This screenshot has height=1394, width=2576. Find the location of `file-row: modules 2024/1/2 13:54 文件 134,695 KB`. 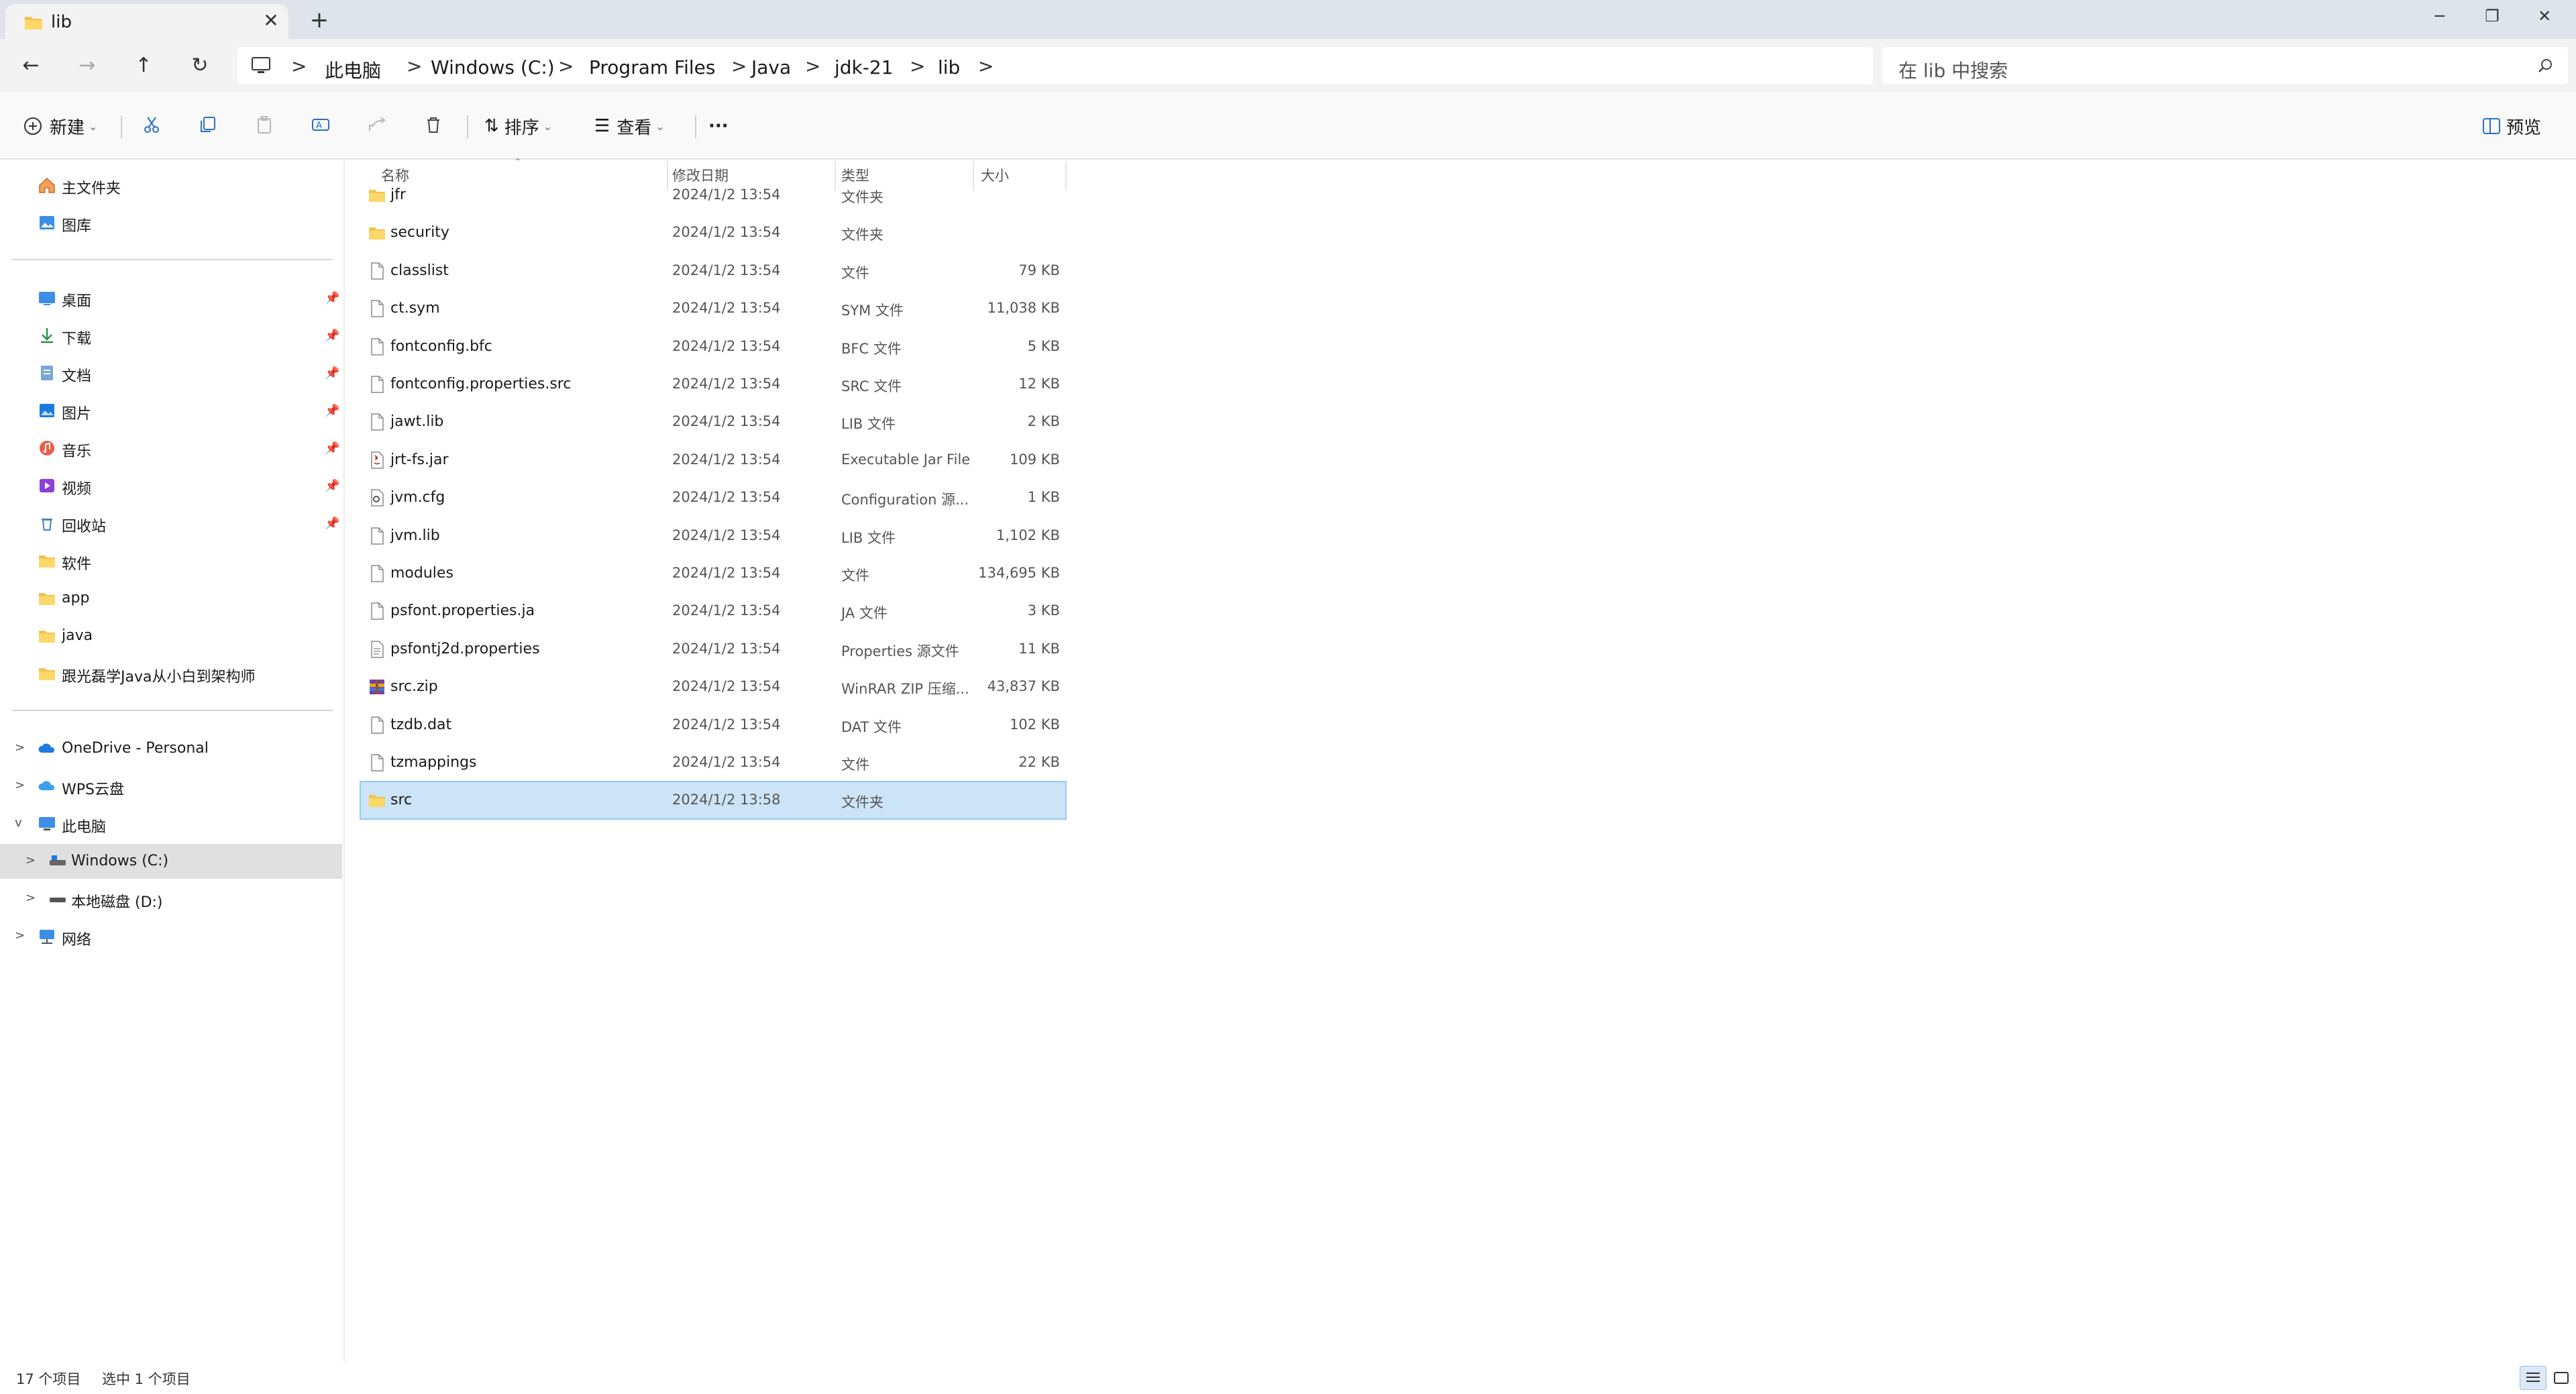

file-row: modules 2024/1/2 13:54 文件 134,695 KB is located at coordinates (713, 573).